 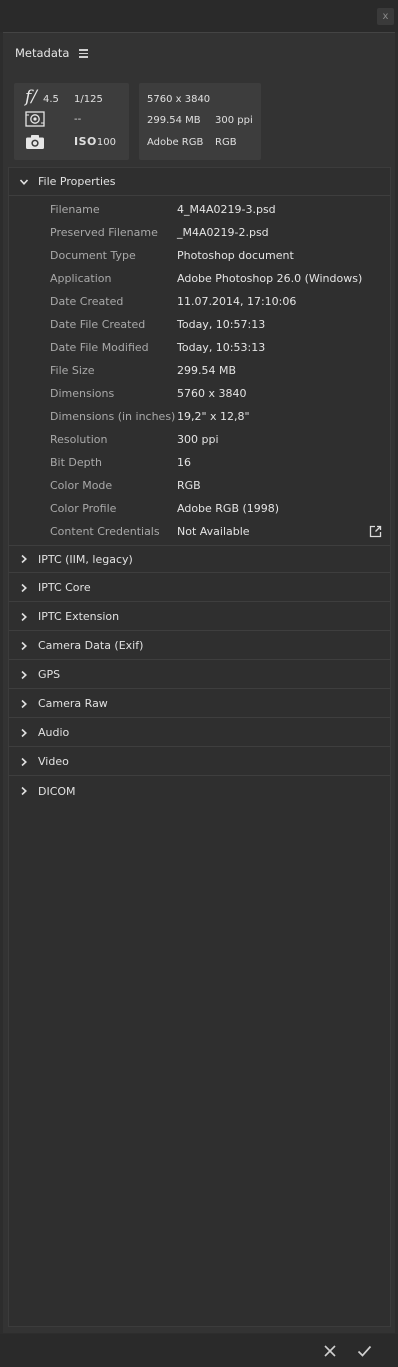 What do you see at coordinates (87, 301) in the screenshot?
I see `property-label: Date Created` at bounding box center [87, 301].